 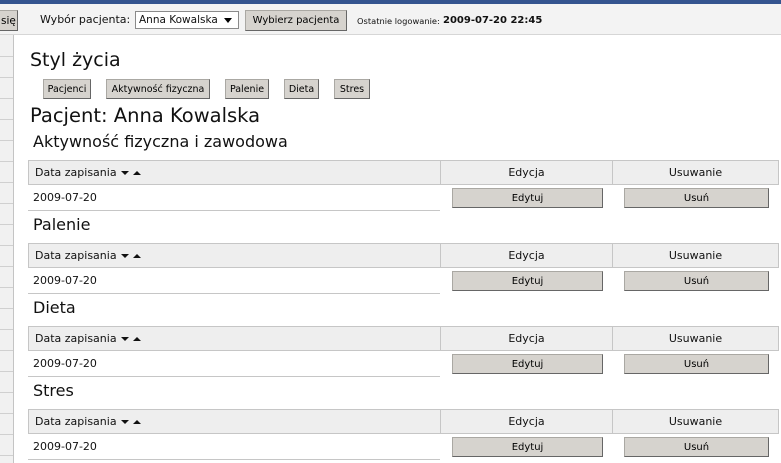 I want to click on nav-button-stress: Stres, so click(x=352, y=89).